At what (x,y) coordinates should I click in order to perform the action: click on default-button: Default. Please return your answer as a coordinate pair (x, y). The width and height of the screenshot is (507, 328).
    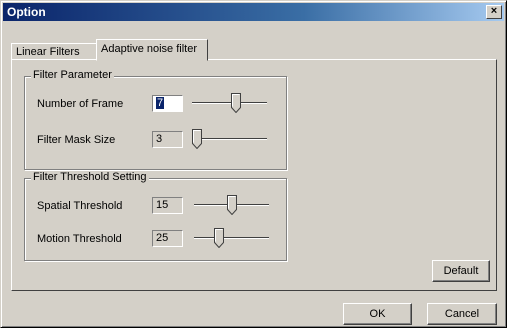
    Looking at the image, I should click on (461, 271).